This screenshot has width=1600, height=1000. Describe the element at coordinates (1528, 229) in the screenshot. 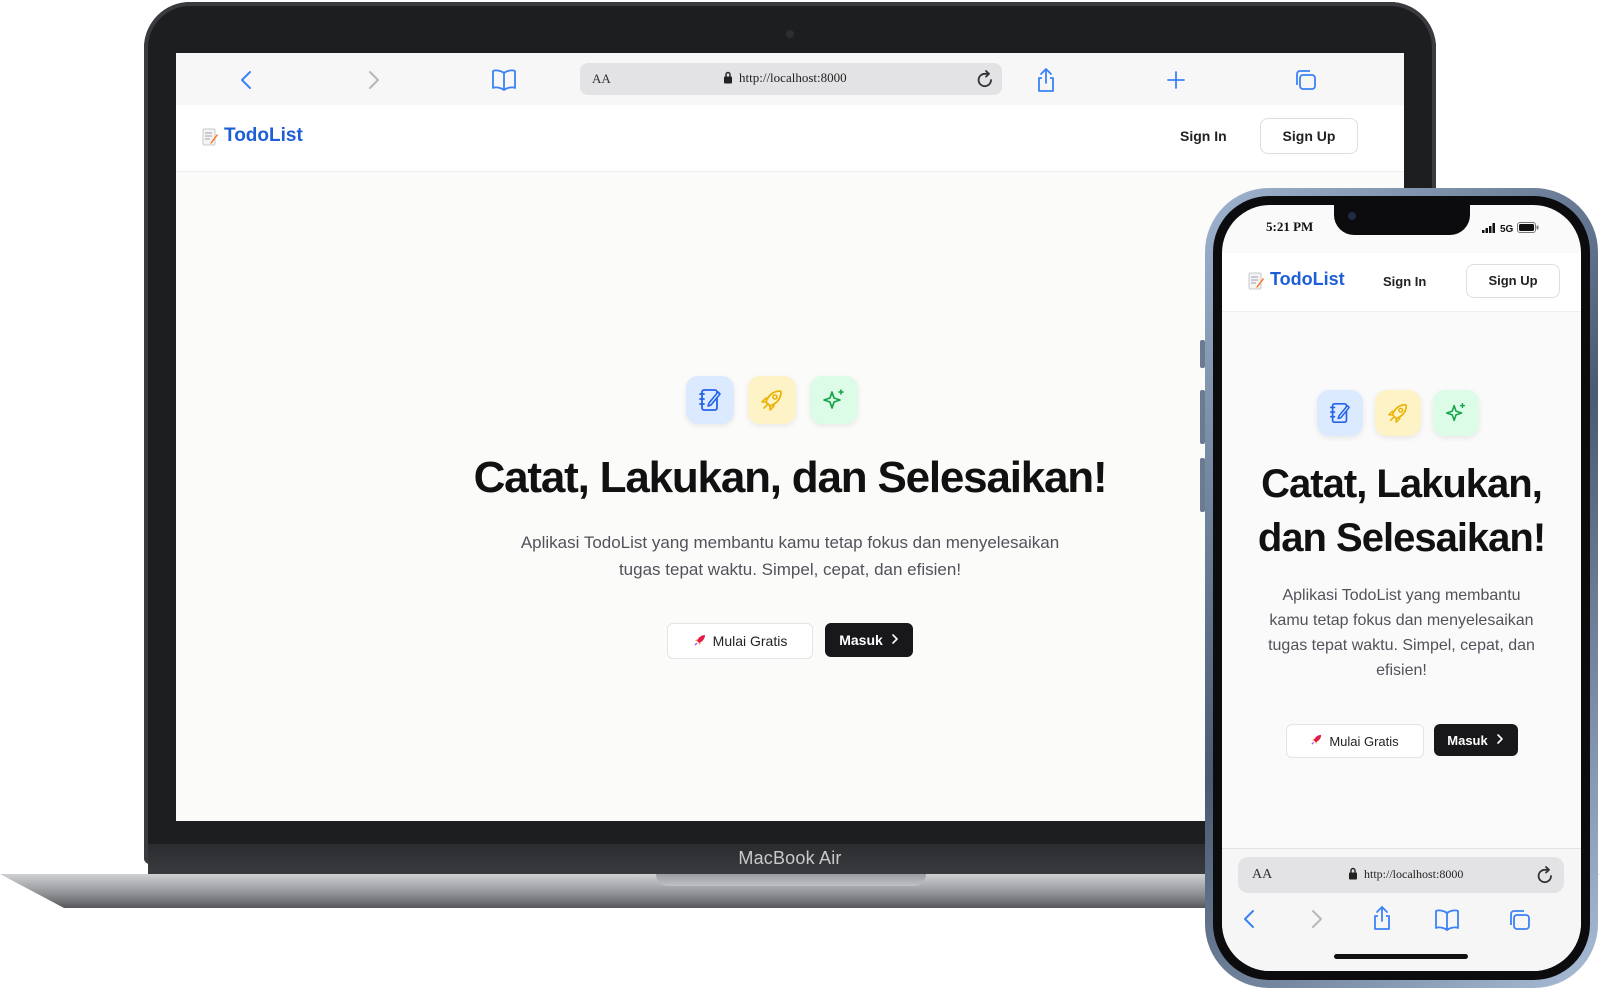

I see `battery-icon` at that location.